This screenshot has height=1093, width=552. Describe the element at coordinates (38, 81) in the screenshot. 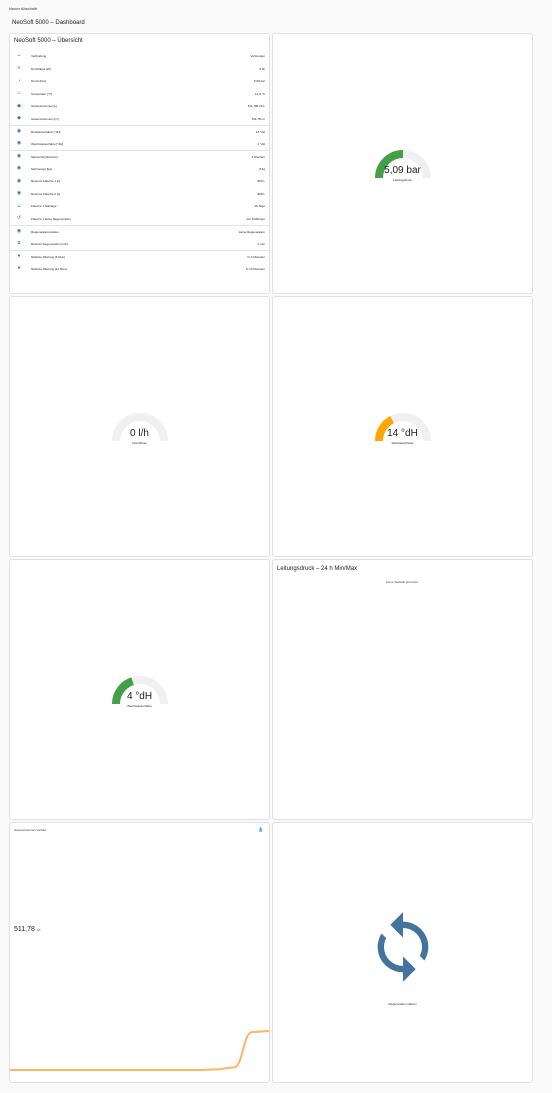

I see `overview-row-label: Druck [bar]` at that location.